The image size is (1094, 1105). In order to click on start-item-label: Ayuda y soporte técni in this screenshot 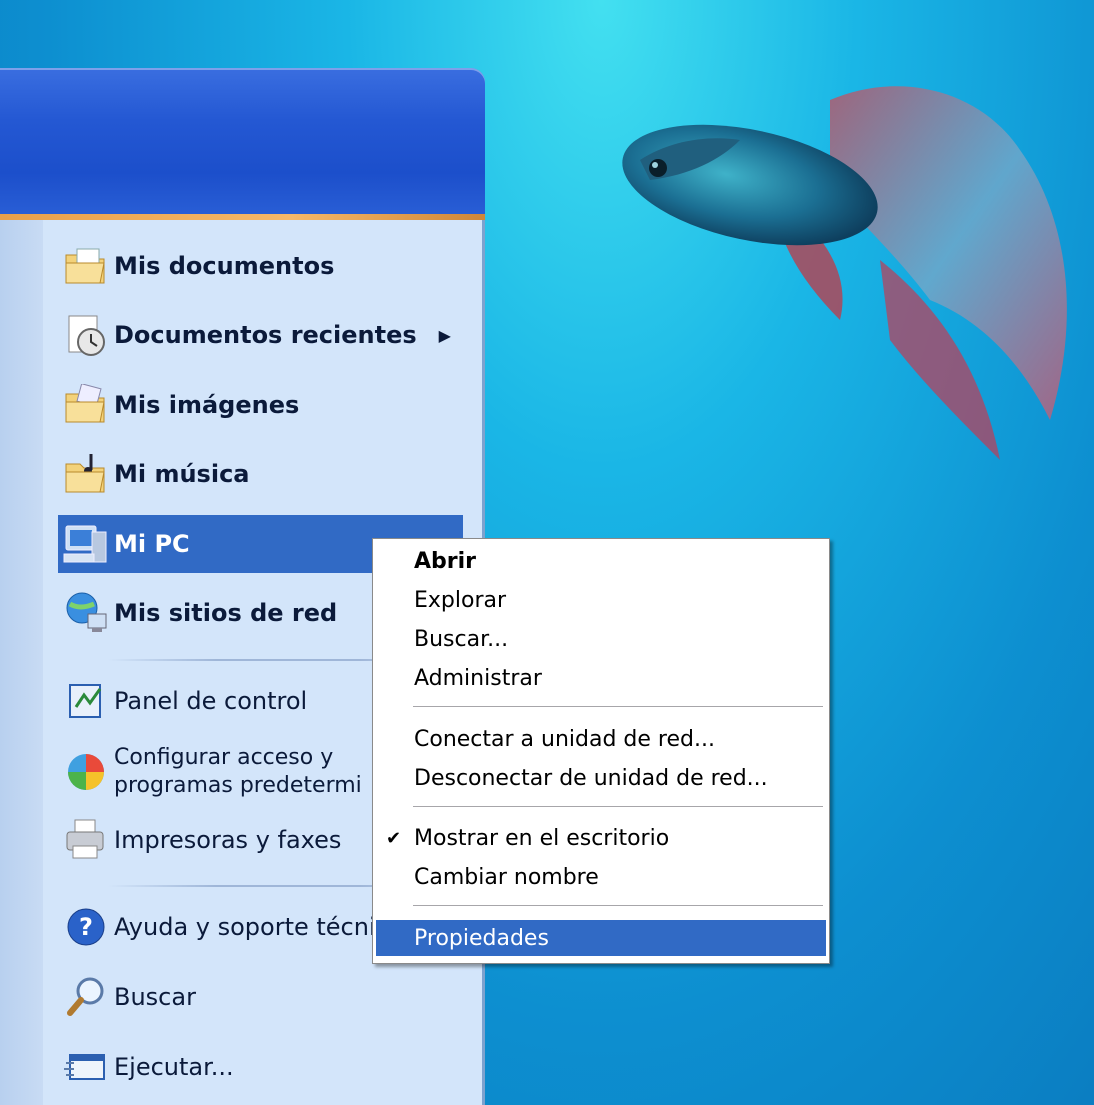, I will do `click(245, 927)`.